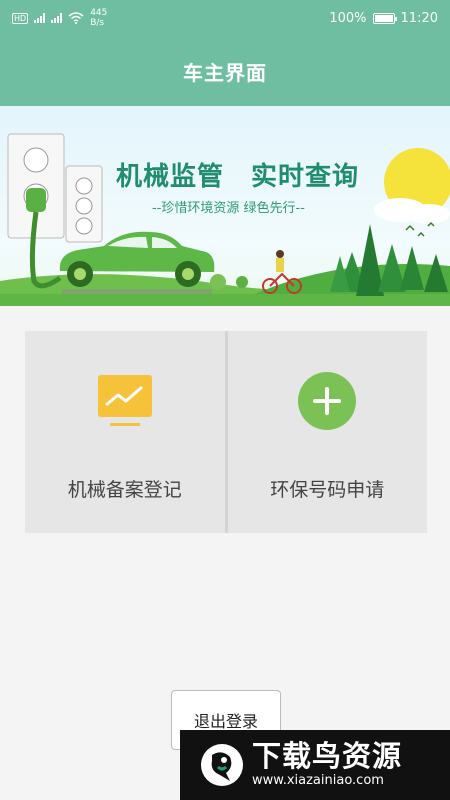 This screenshot has height=800, width=450. Describe the element at coordinates (40, 18) in the screenshot. I see `signal-3g-icon` at that location.